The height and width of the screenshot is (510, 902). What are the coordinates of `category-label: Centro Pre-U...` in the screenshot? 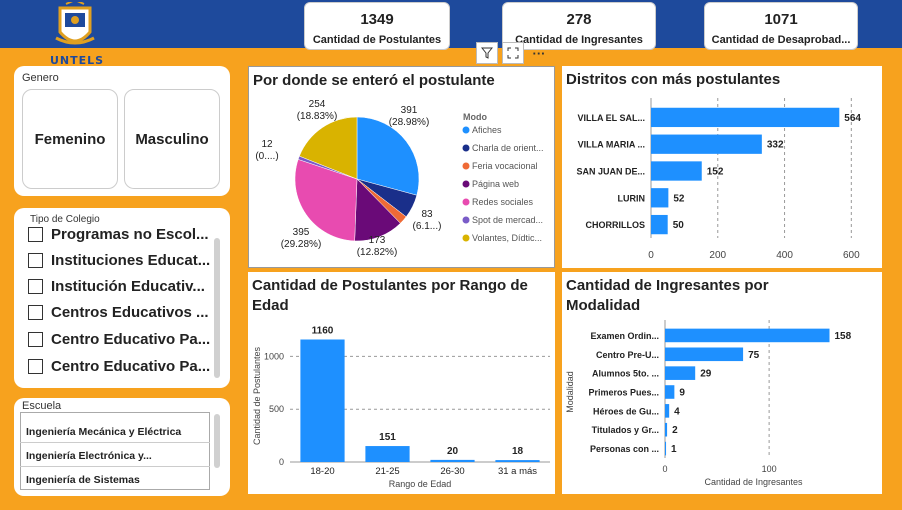 It's located at (627, 355).